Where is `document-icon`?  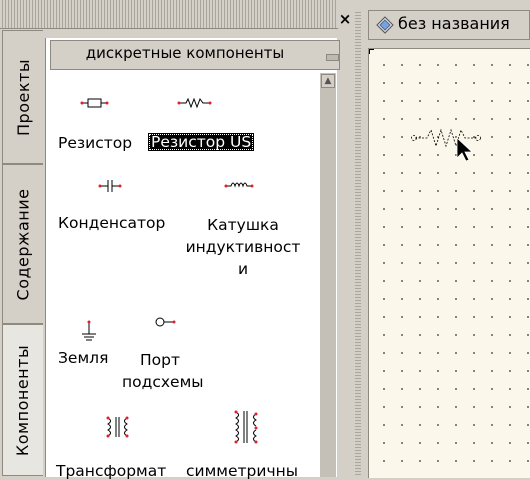
document-icon is located at coordinates (385, 25).